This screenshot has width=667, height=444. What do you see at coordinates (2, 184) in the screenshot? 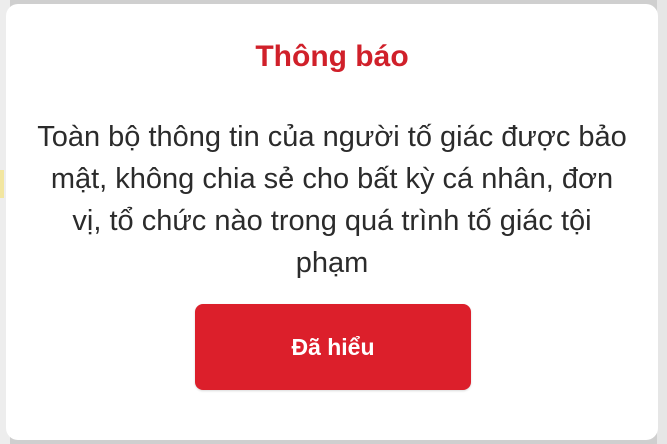
I see `background-accent` at bounding box center [2, 184].